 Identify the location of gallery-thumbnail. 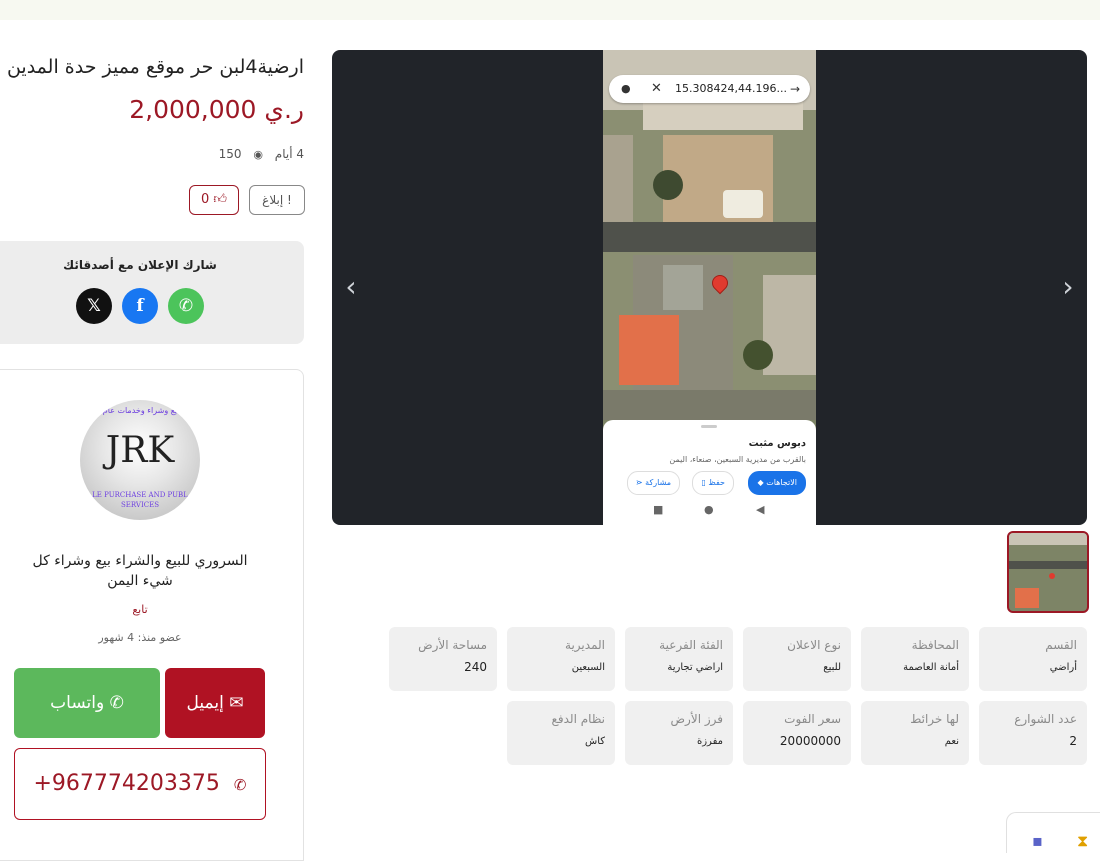
(1048, 572).